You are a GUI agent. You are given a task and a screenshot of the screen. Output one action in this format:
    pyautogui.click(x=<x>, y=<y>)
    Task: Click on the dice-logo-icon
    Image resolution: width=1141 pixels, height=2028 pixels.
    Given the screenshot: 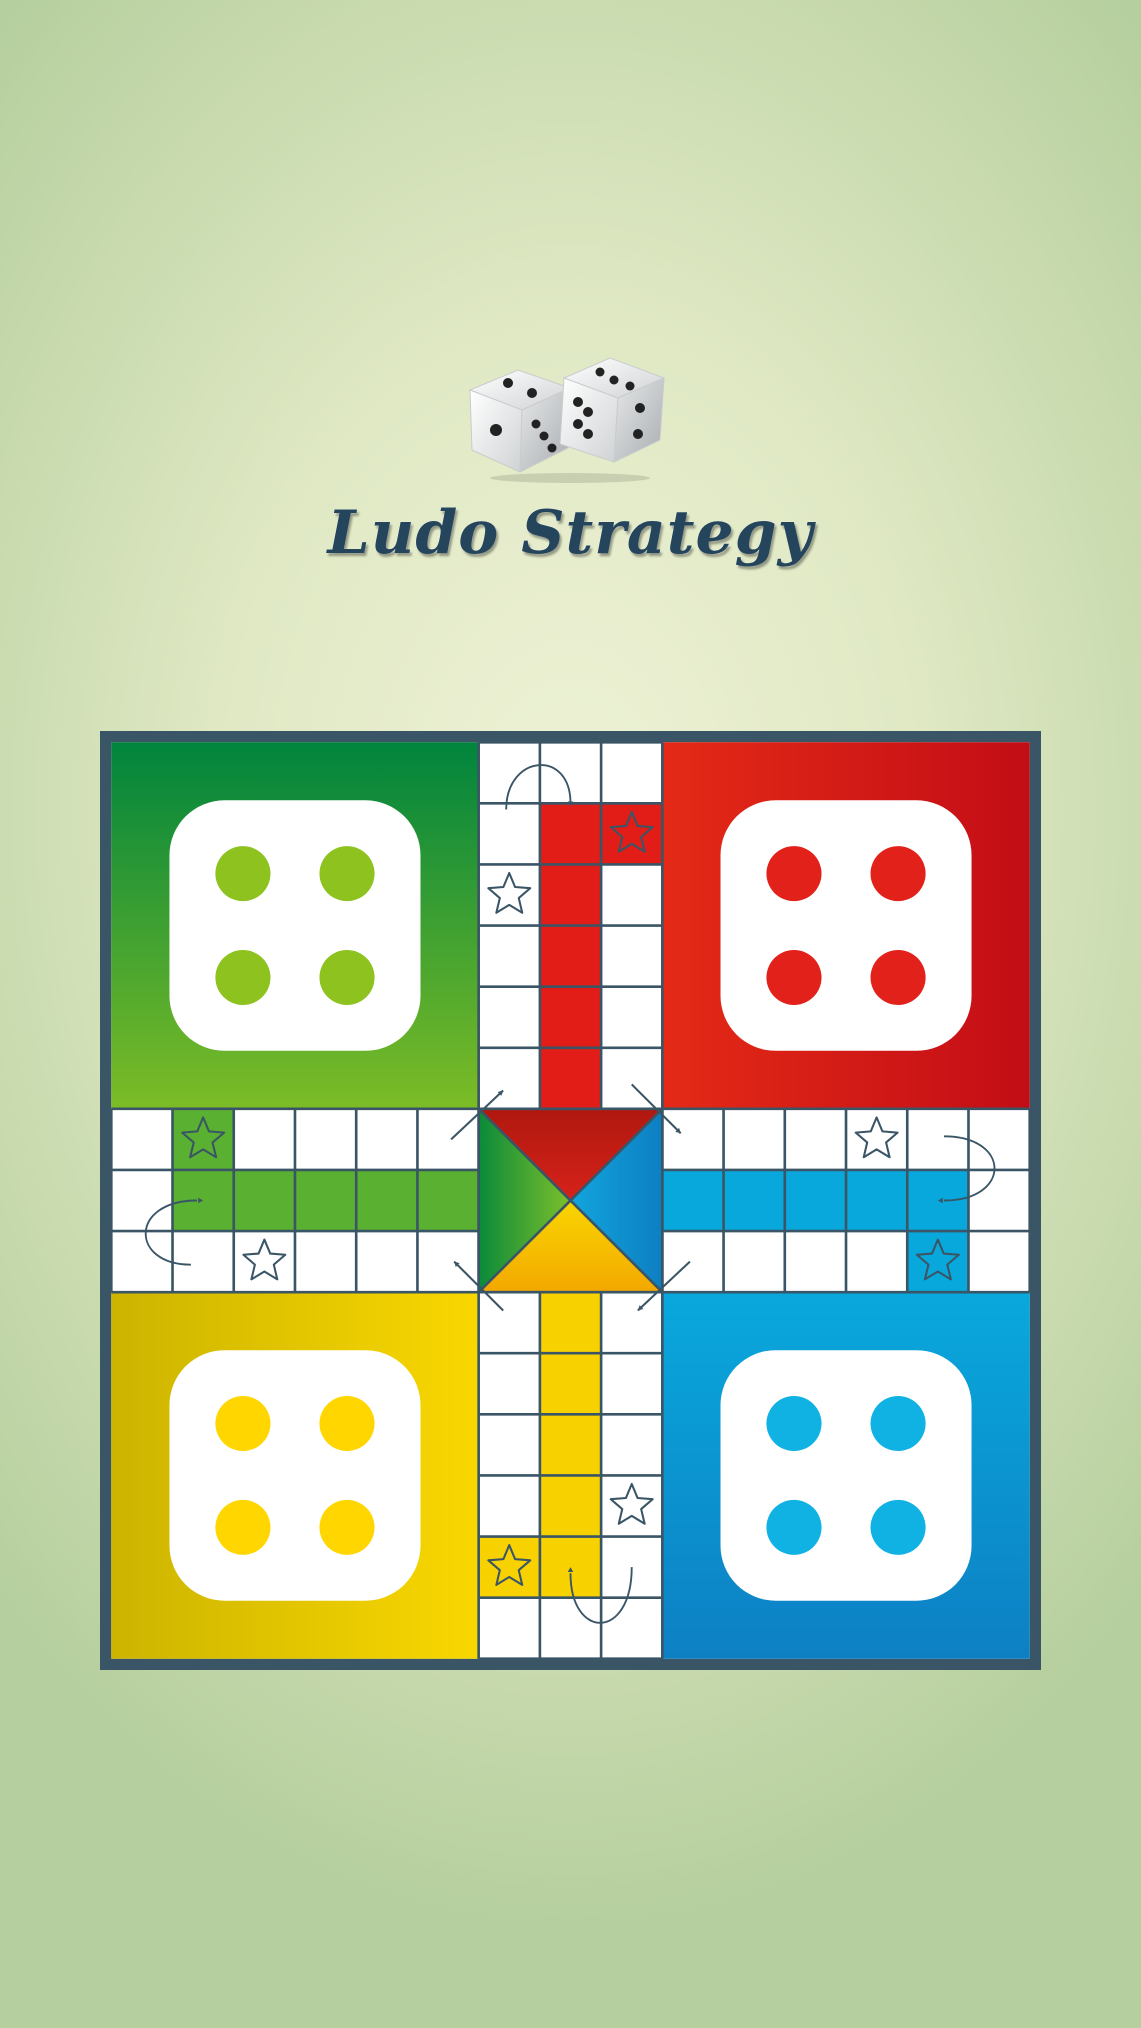 What is the action you would take?
    pyautogui.click(x=567, y=420)
    